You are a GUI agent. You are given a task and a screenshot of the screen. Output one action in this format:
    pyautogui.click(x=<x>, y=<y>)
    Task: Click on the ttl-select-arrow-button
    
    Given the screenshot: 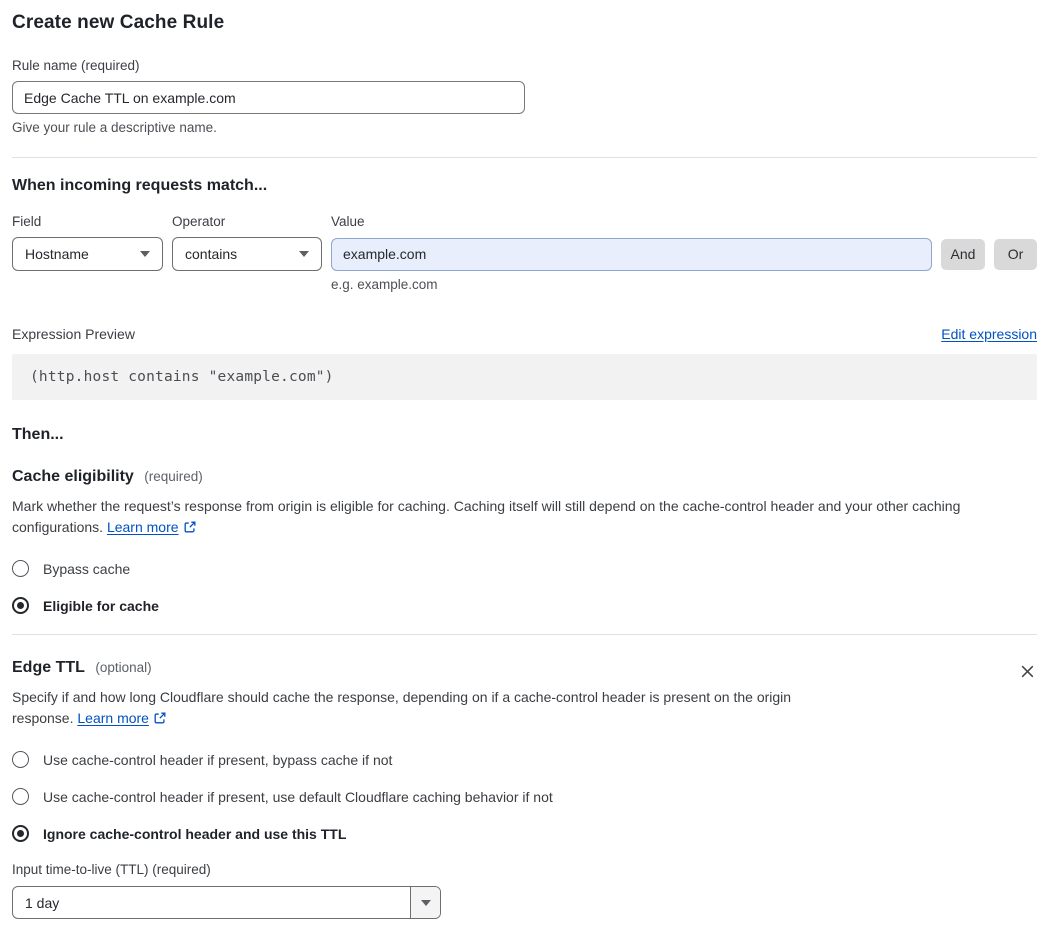 What is the action you would take?
    pyautogui.click(x=425, y=902)
    